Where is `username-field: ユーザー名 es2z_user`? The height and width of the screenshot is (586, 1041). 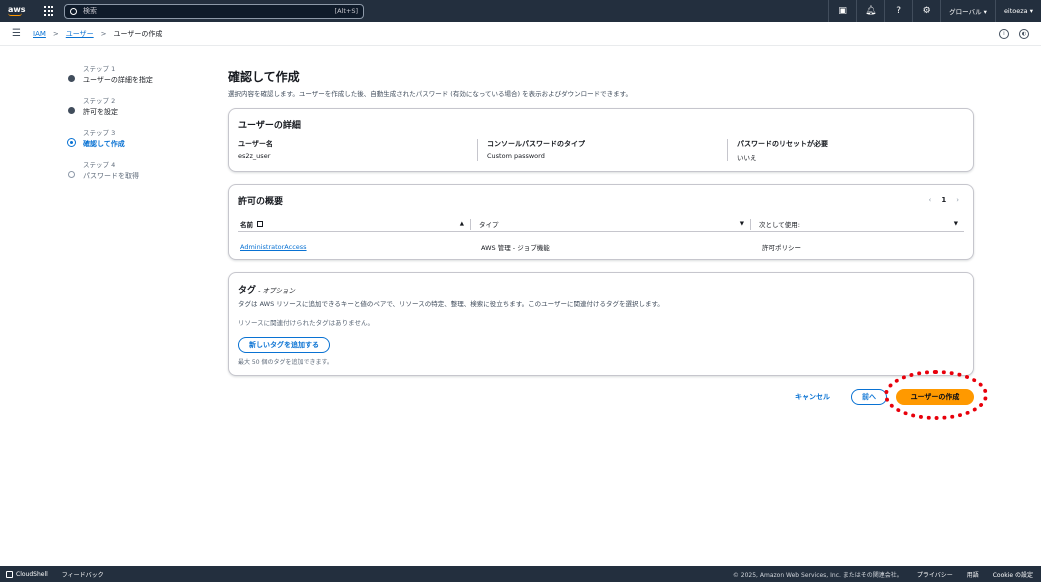 username-field: ユーザー名 es2z_user is located at coordinates (255, 150).